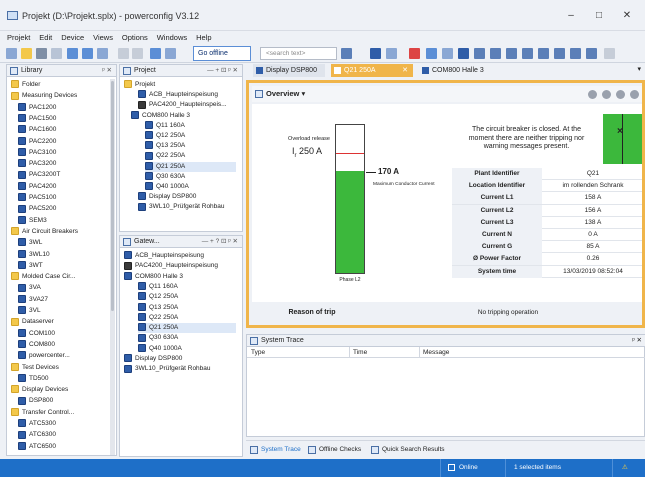  I want to click on tree-item: PAC2200, so click(64, 141).